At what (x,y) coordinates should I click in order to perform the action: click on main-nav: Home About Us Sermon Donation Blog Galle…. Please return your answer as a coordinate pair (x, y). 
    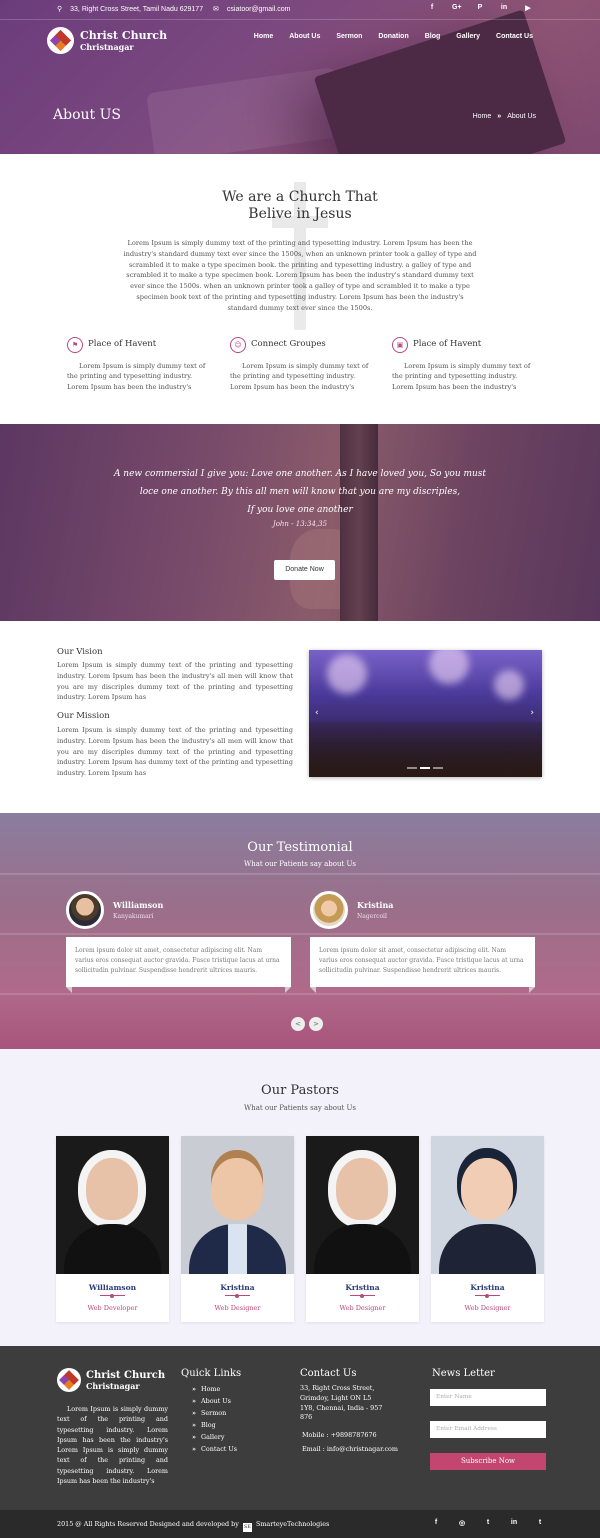
    Looking at the image, I should click on (393, 36).